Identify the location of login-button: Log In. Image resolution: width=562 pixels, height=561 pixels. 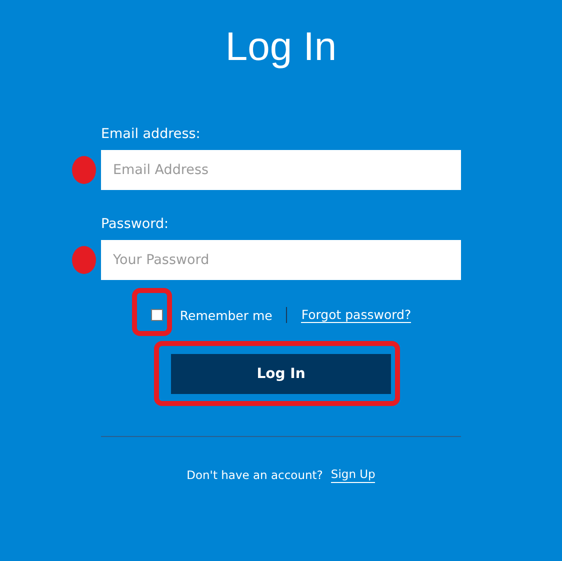
(281, 374).